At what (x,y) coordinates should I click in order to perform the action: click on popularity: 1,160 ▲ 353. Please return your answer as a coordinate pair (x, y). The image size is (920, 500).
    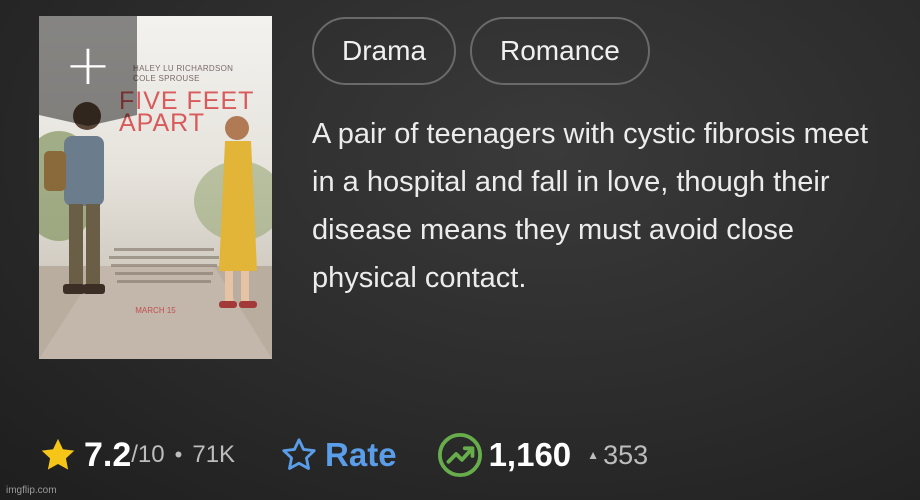
    Looking at the image, I should click on (542, 455).